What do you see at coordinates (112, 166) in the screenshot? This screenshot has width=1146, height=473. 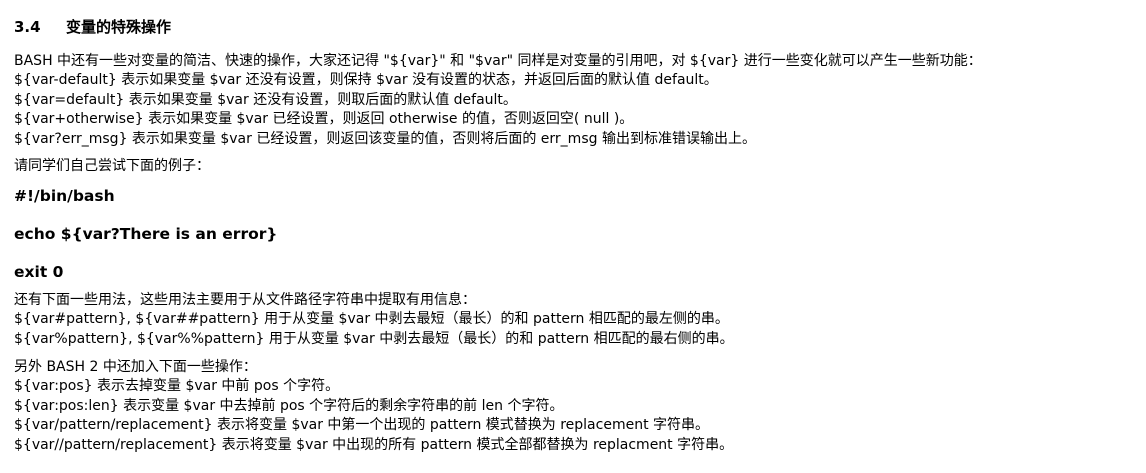 I see `try-prompt: 请同学们自己尝试下面的例子：` at bounding box center [112, 166].